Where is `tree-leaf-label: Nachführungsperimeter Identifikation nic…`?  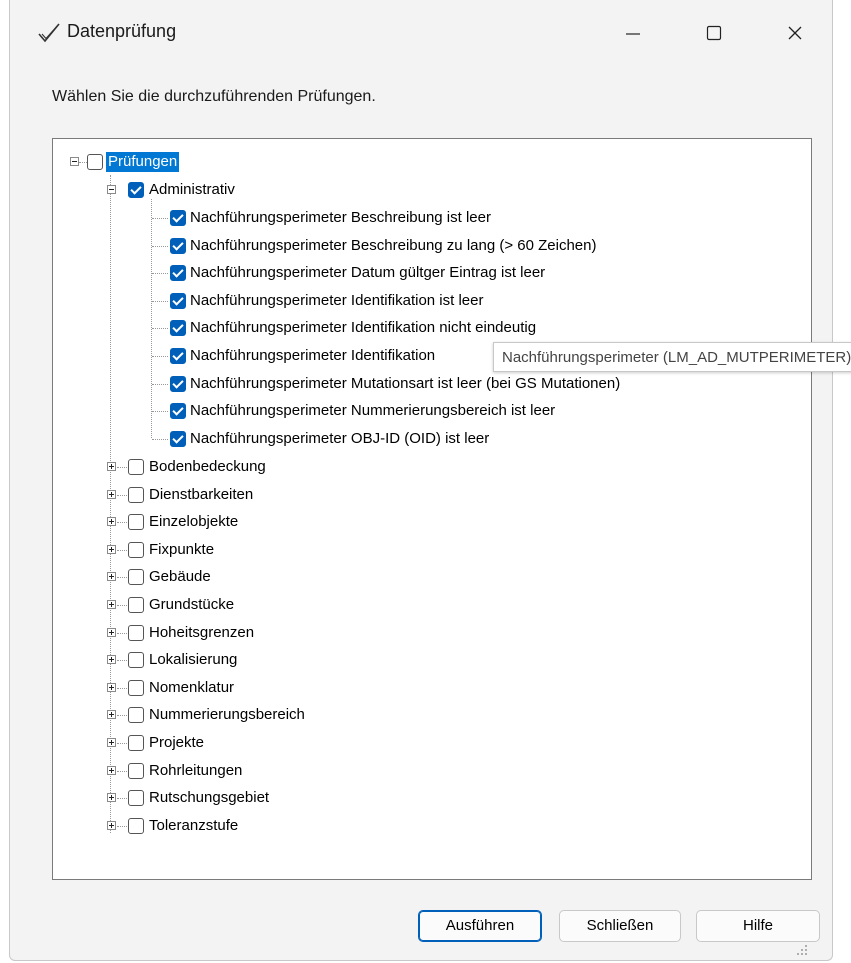 tree-leaf-label: Nachführungsperimeter Identifikation nic… is located at coordinates (363, 328).